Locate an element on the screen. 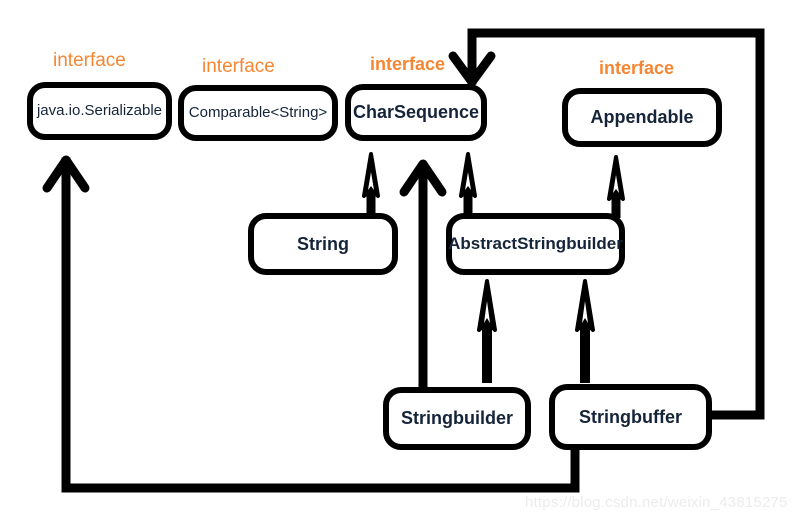  node-label-stringbuffer: Stringbuffer is located at coordinates (630, 416).